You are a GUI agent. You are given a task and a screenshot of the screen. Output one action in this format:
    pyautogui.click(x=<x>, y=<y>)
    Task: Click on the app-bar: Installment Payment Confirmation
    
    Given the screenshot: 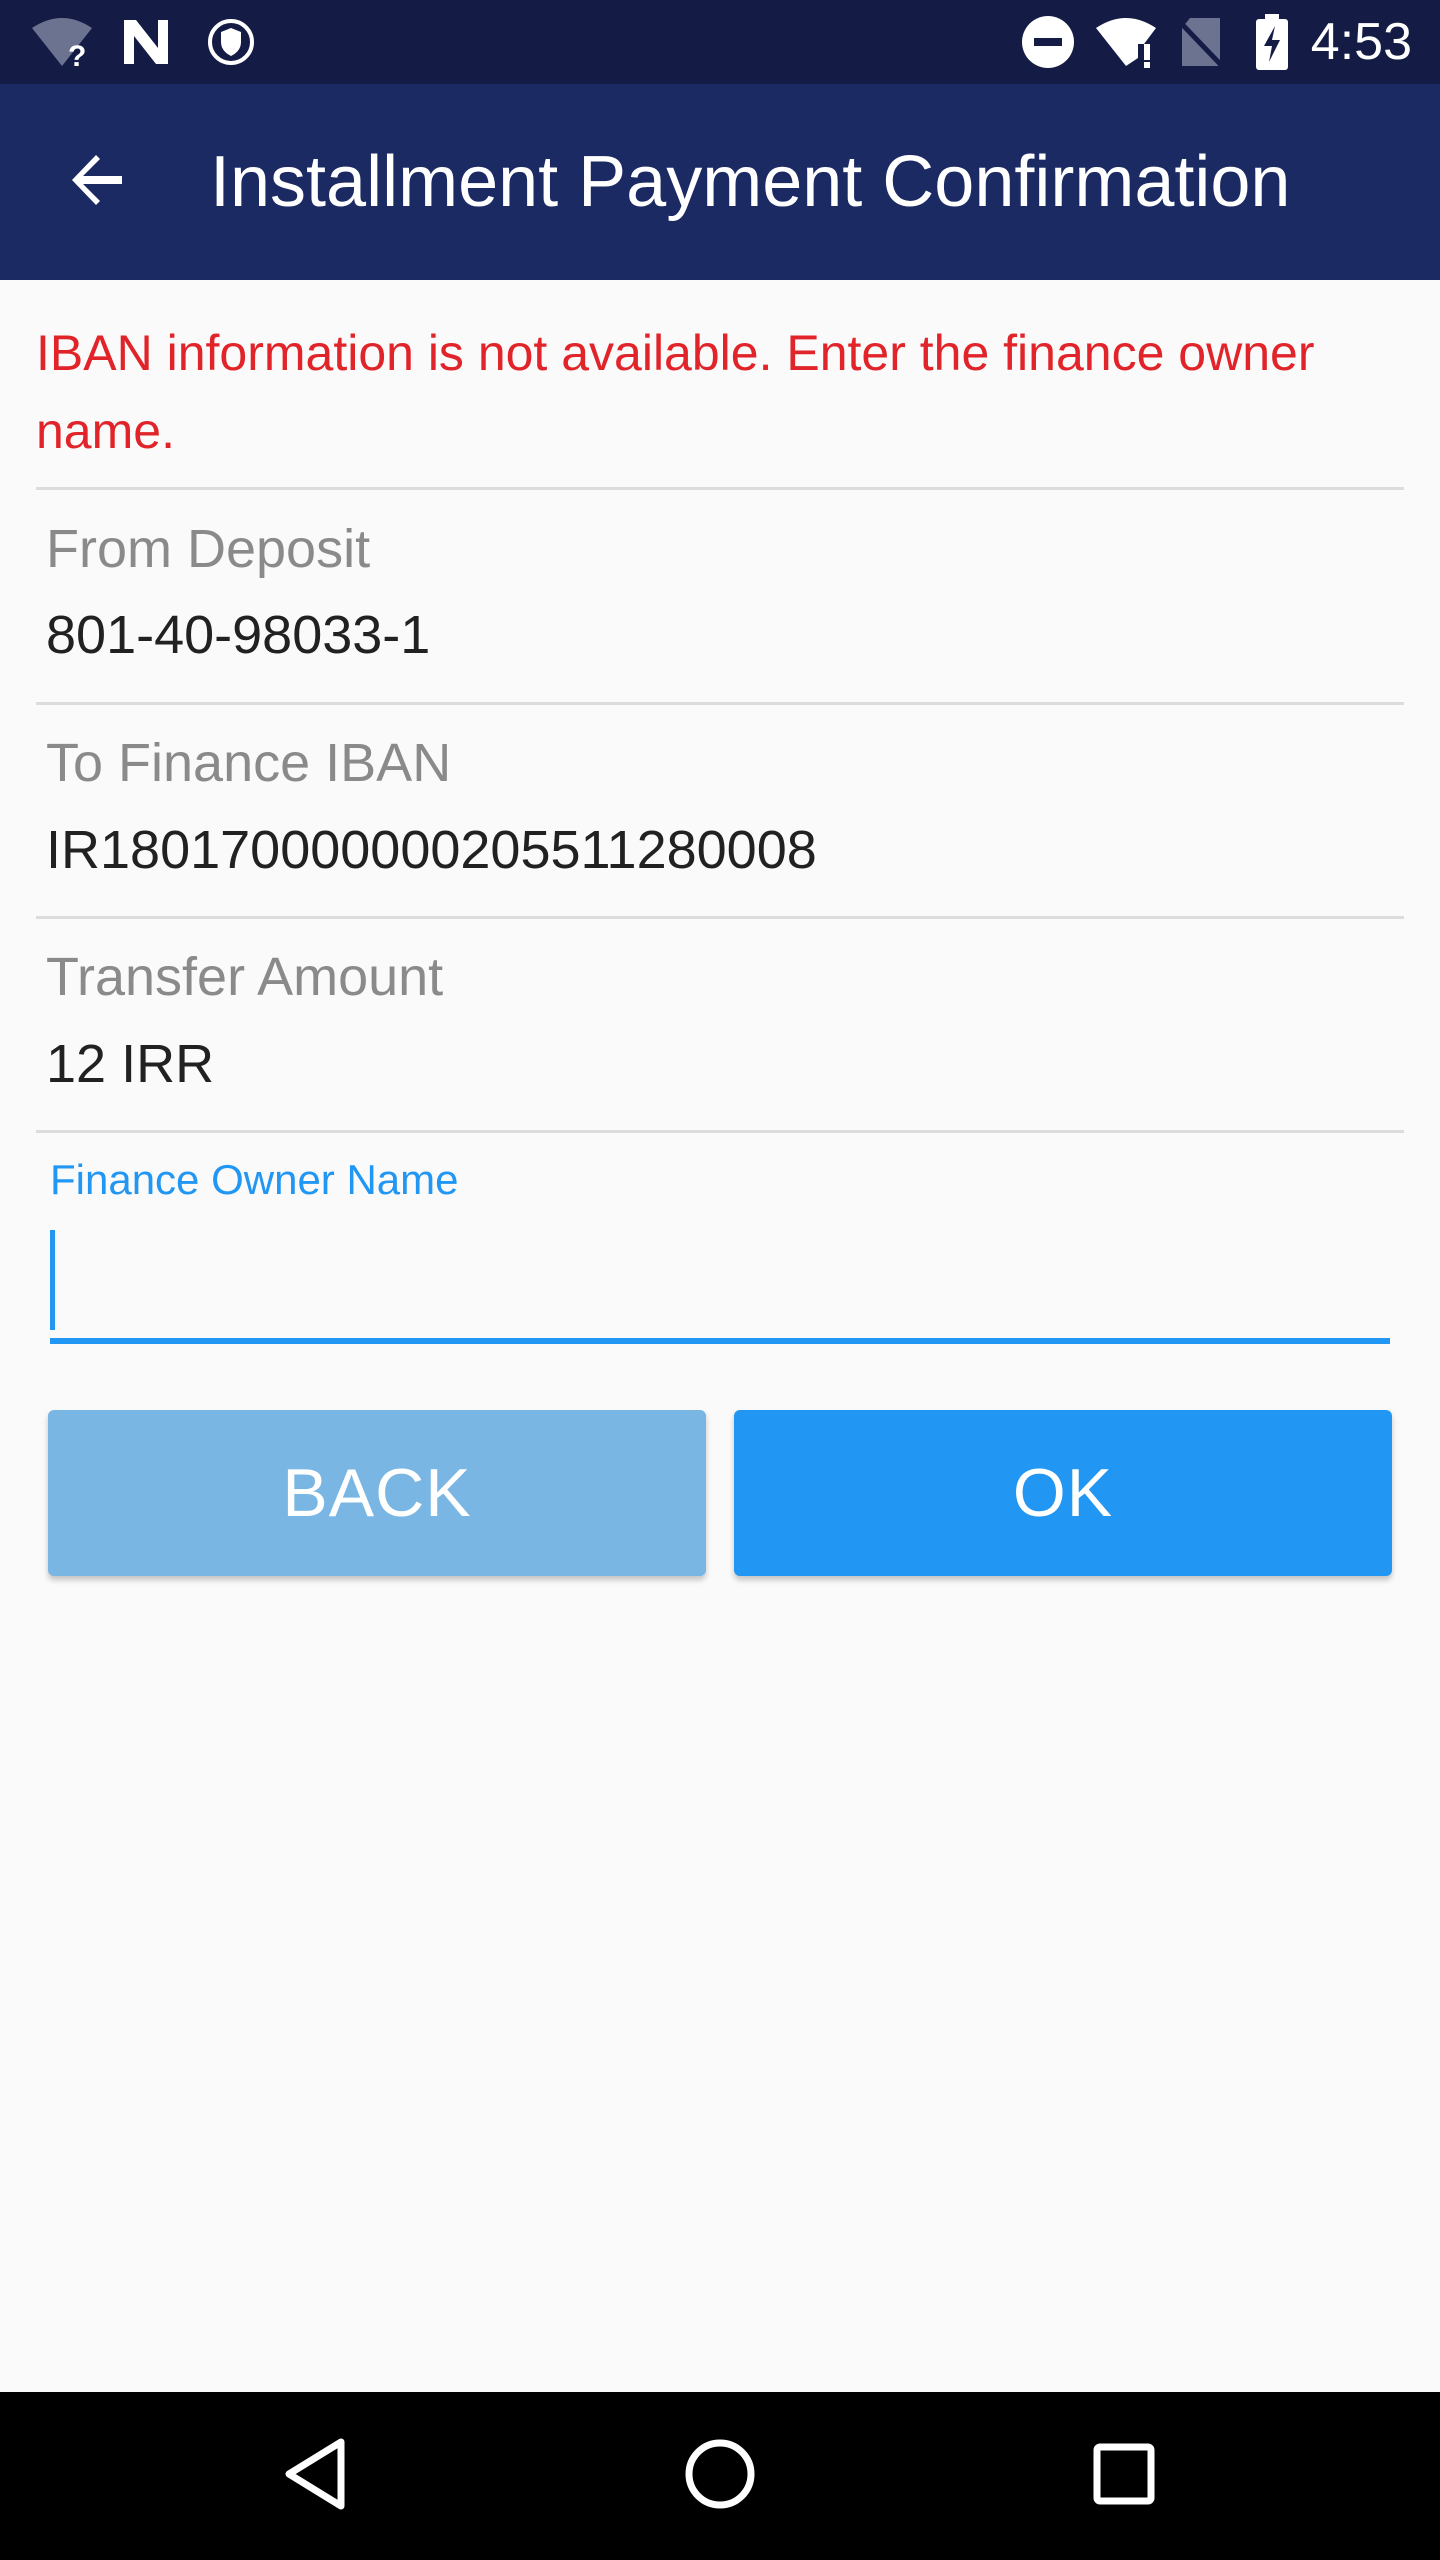 What is the action you would take?
    pyautogui.click(x=720, y=182)
    